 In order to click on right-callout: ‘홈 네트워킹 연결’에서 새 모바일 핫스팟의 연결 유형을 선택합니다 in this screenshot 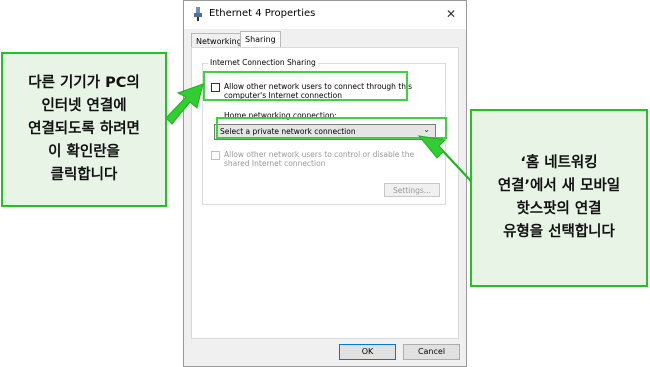, I will do `click(559, 198)`.